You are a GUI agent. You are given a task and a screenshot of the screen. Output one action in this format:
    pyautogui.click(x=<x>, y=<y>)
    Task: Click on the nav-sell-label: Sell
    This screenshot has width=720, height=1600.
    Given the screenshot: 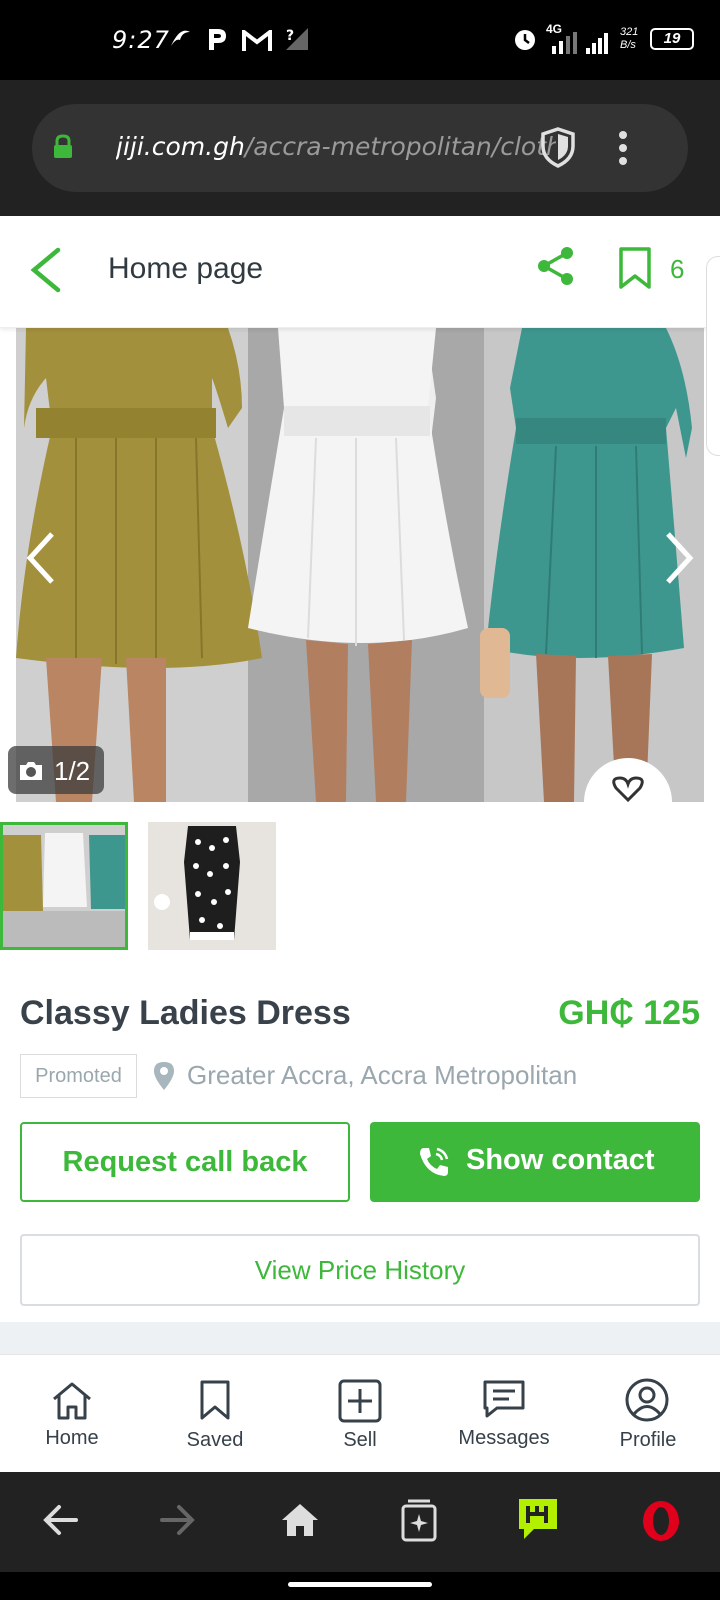 What is the action you would take?
    pyautogui.click(x=360, y=1440)
    